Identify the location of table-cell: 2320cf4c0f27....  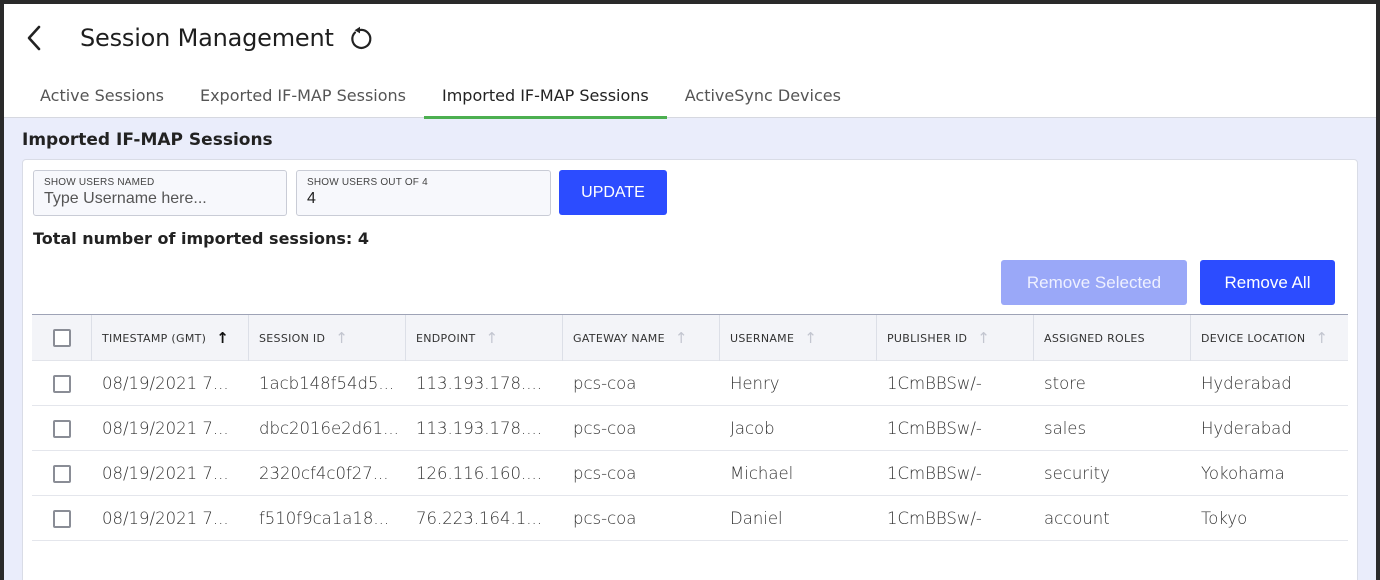
(324, 473).